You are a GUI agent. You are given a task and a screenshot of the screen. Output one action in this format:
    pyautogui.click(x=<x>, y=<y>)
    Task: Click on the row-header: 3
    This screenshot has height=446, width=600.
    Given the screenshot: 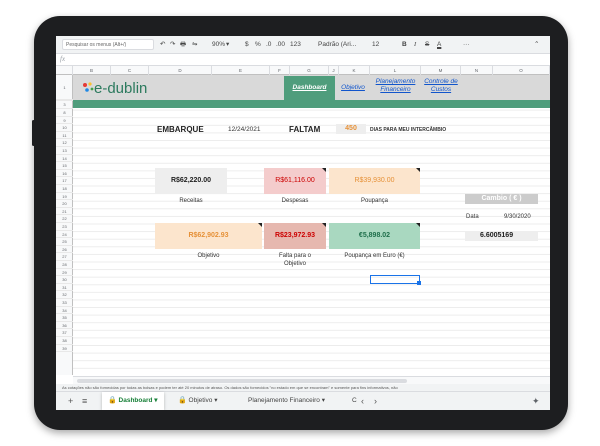 What is the action you would take?
    pyautogui.click(x=64, y=105)
    